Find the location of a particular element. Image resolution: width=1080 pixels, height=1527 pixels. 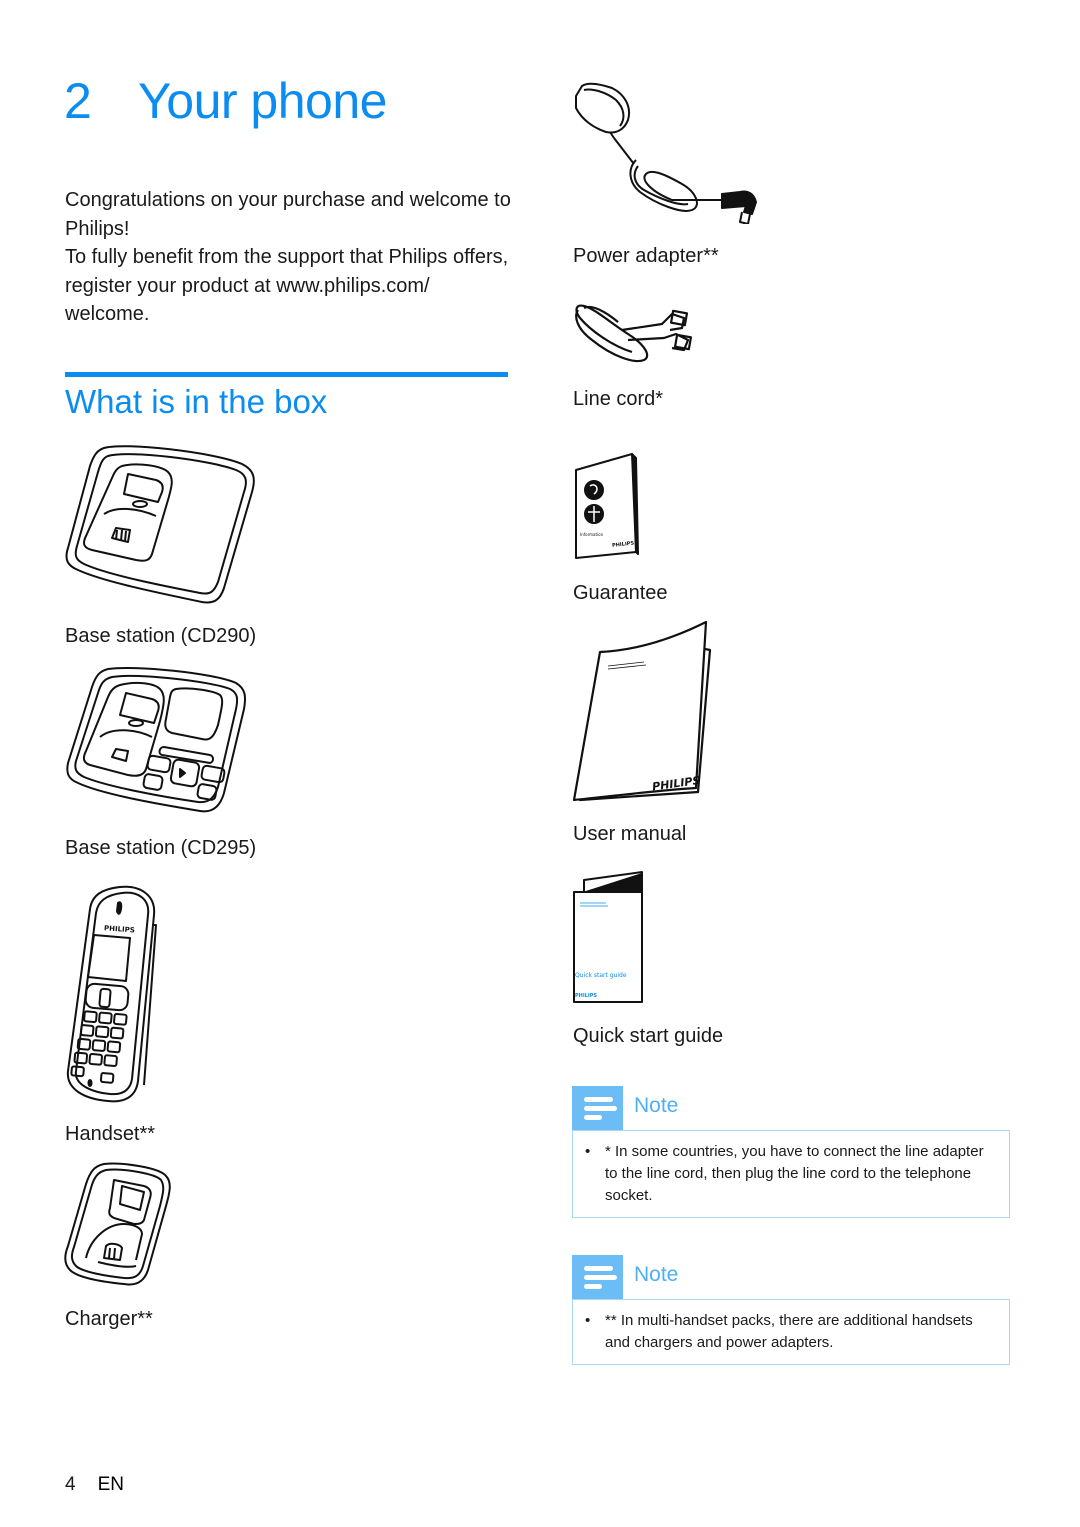

chapter-title: 2 Your phone is located at coordinates (225, 101).